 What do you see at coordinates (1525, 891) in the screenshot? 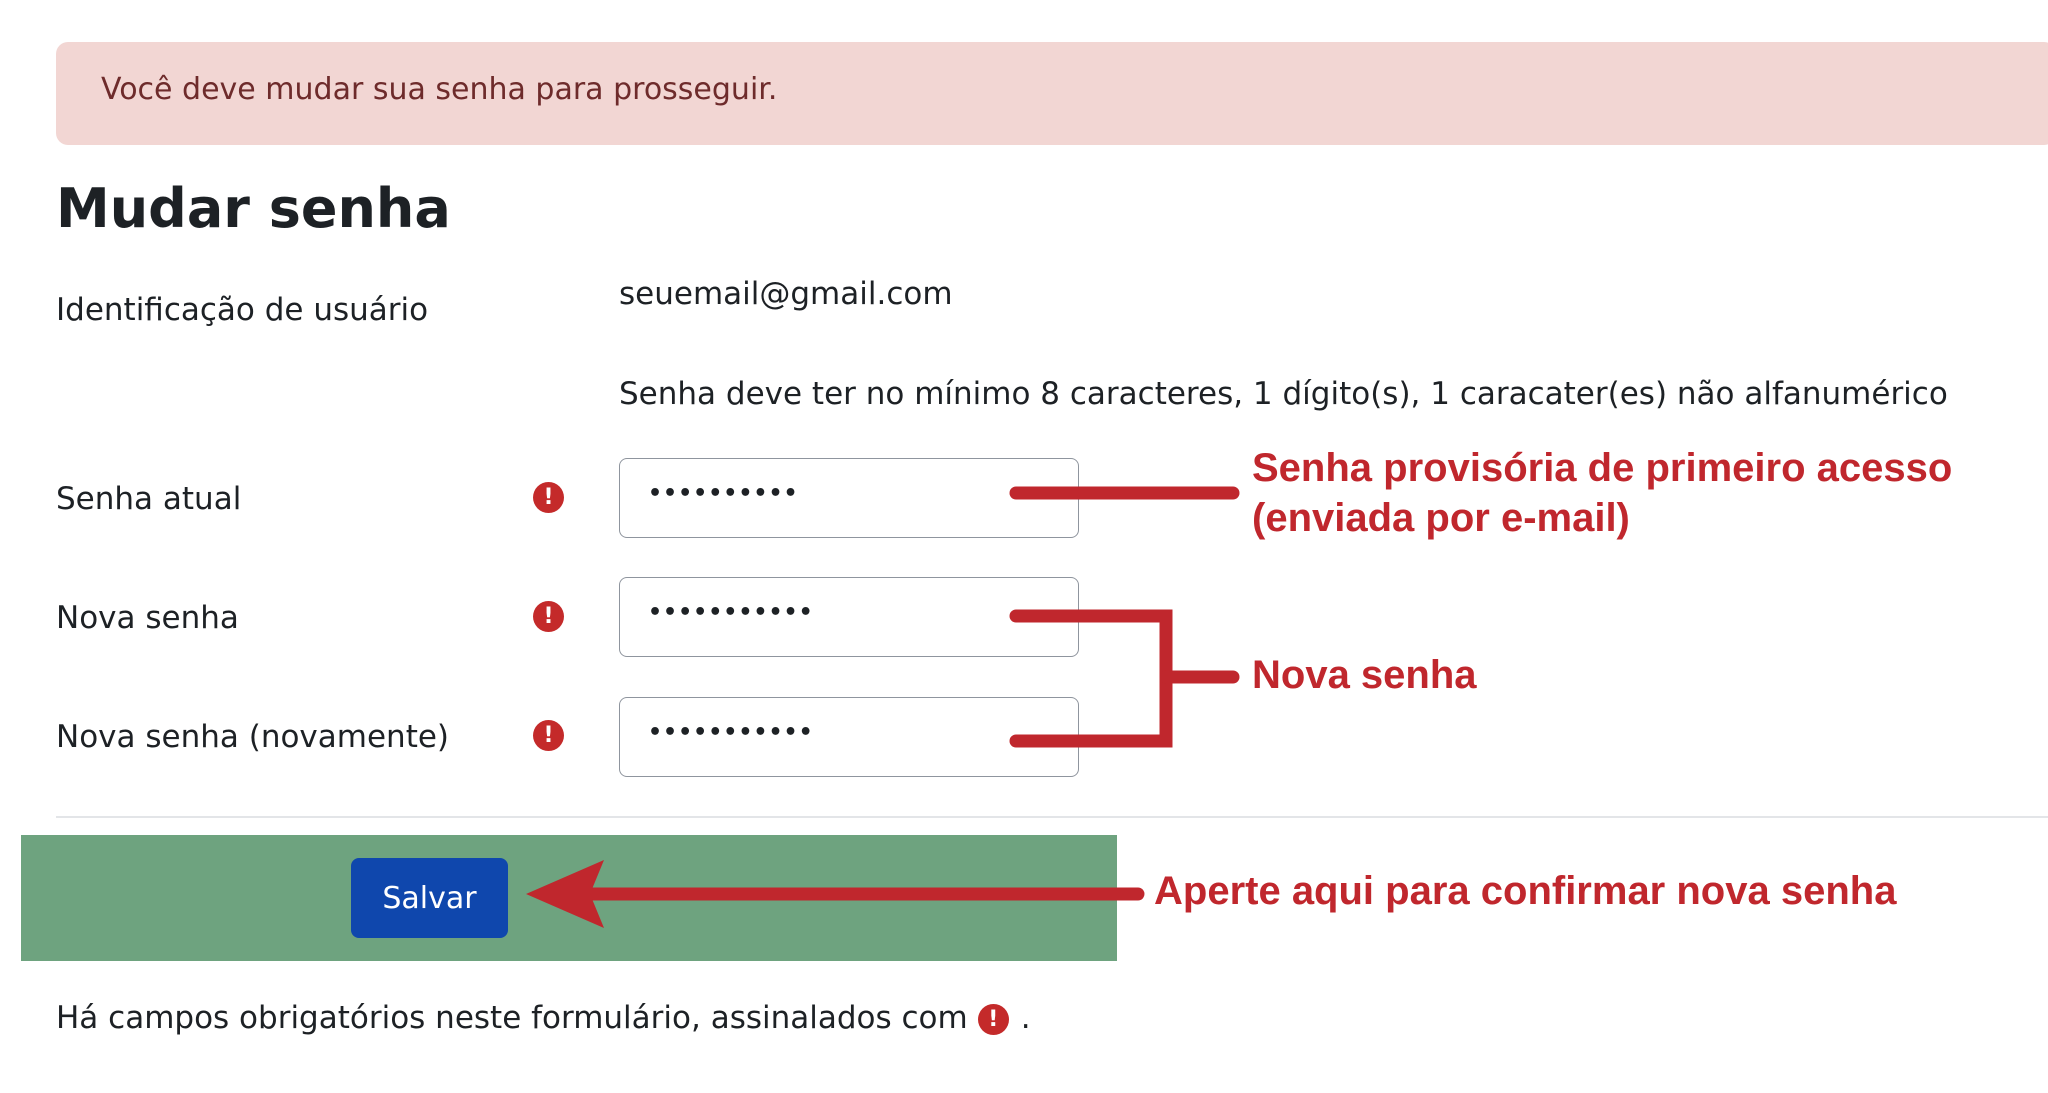
I see `annotation-save: Aperte aqui para confirmar nova senha` at bounding box center [1525, 891].